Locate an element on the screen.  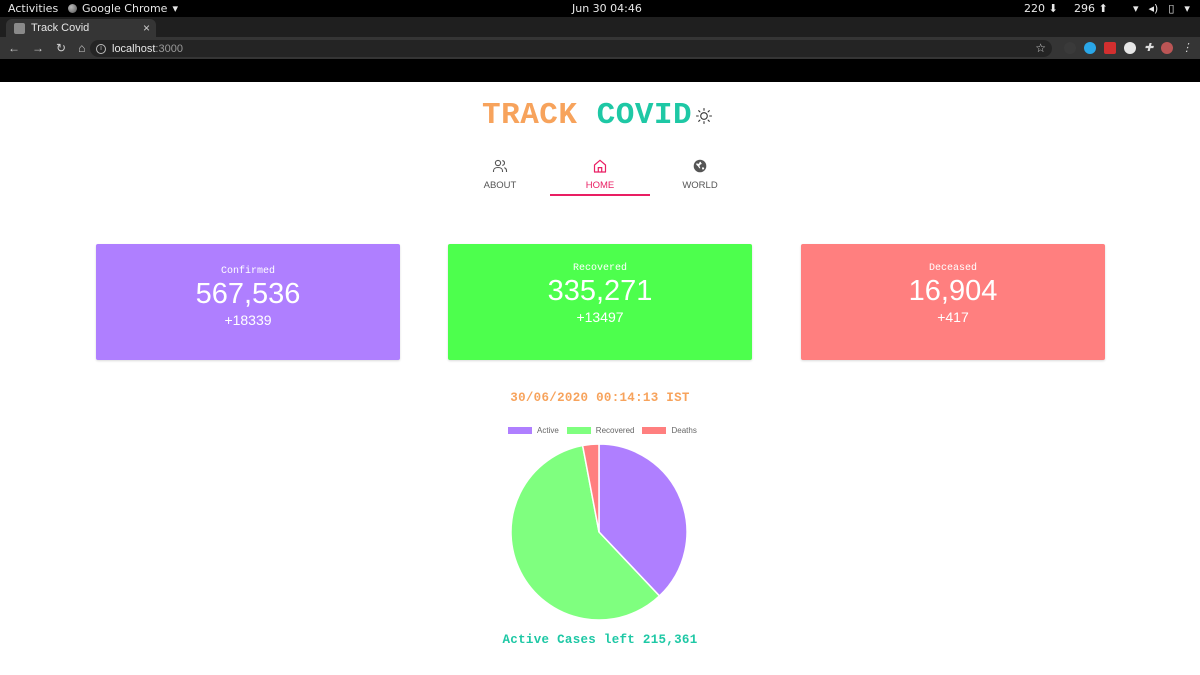
brand-word-covid: COVID is located at coordinates (644, 115).